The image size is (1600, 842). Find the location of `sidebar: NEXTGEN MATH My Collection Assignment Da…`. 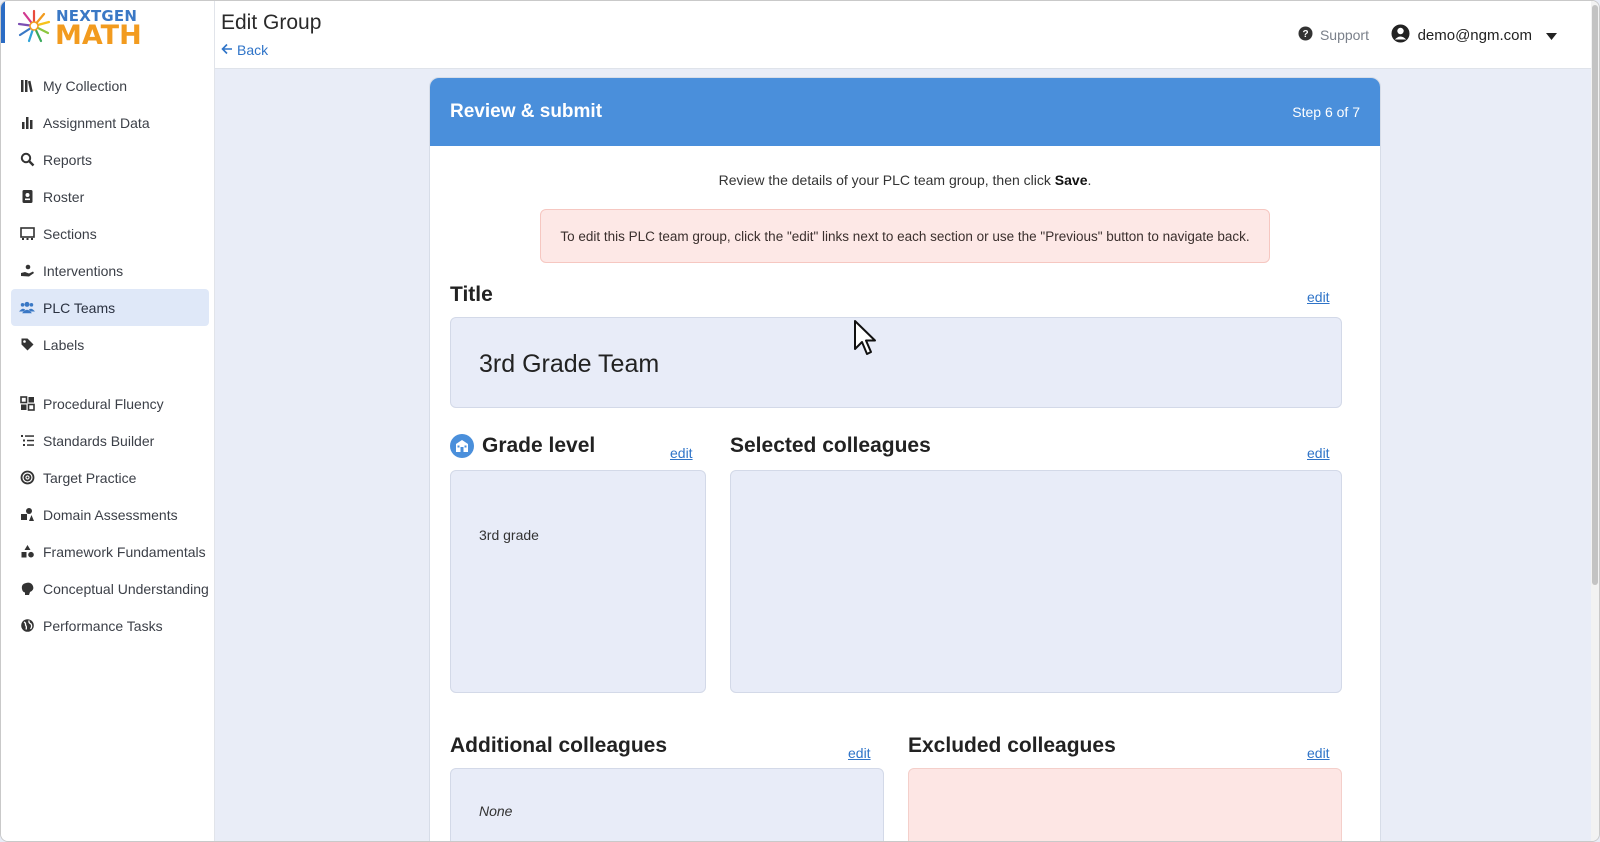

sidebar: NEXTGEN MATH My Collection Assignment Da… is located at coordinates (108, 421).